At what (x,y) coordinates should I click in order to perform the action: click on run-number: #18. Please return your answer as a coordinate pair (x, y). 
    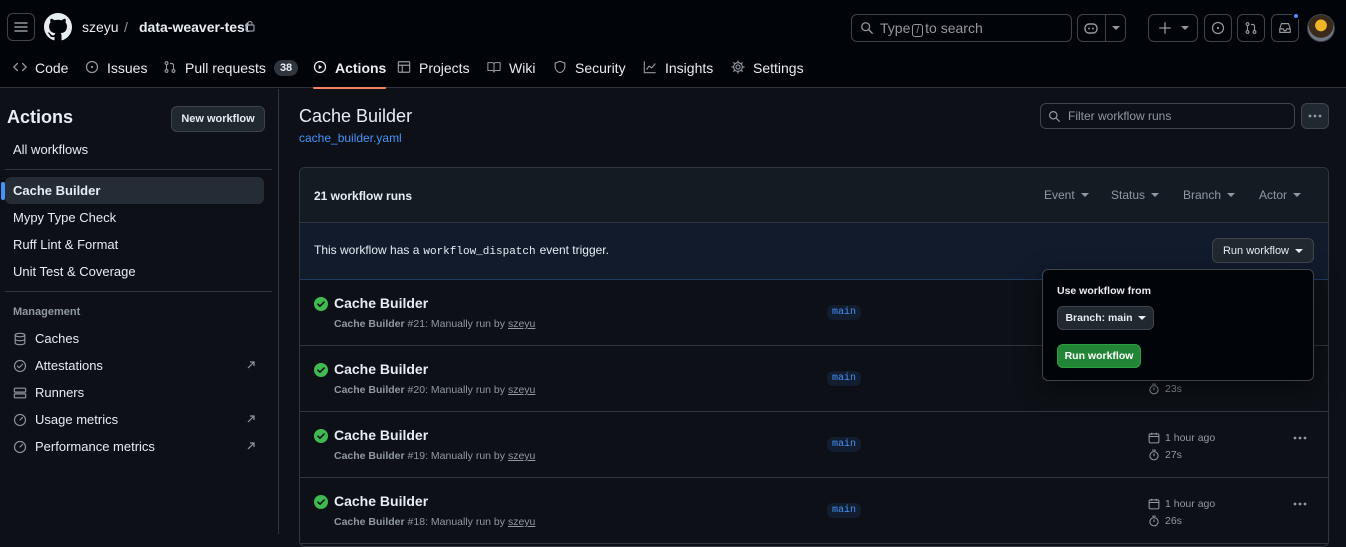
    Looking at the image, I should click on (416, 522).